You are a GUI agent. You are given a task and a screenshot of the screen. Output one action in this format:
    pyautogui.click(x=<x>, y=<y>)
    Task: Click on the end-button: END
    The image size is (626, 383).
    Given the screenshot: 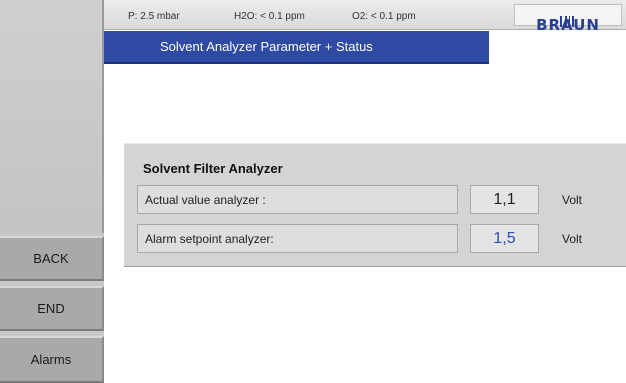 What is the action you would take?
    pyautogui.click(x=52, y=308)
    